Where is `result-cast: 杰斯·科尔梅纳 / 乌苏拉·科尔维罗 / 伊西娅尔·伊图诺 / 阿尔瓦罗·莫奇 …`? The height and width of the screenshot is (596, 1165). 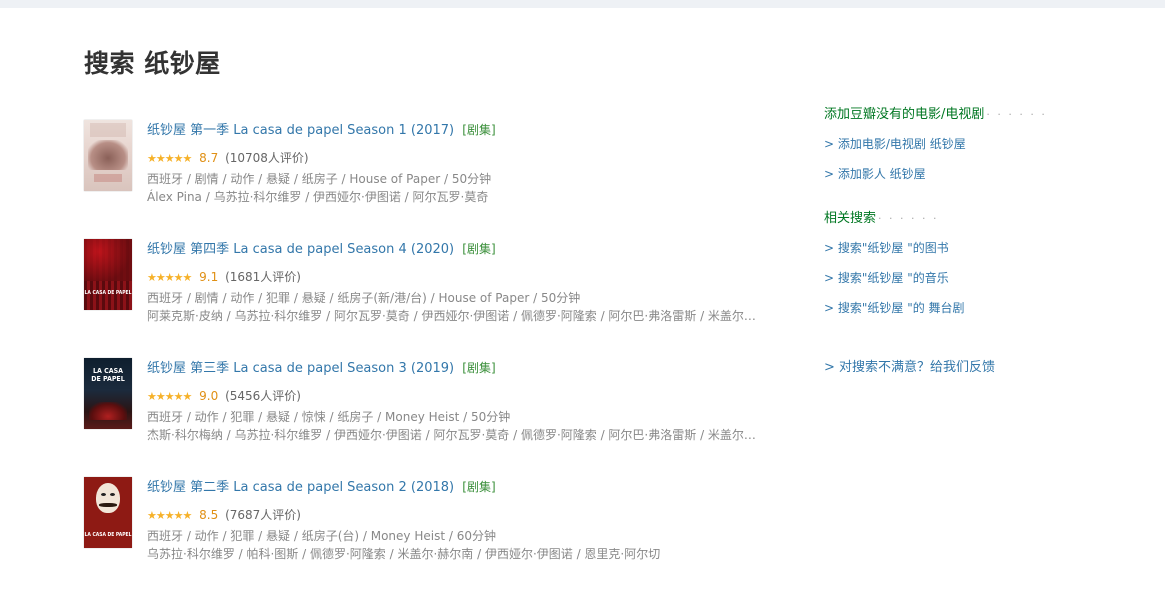
result-cast: 杰斯·科尔梅纳 / 乌苏拉·科尔维罗 / 伊西娅尔·伊图诺 / 阿尔瓦罗·莫奇 … is located at coordinates (452, 435).